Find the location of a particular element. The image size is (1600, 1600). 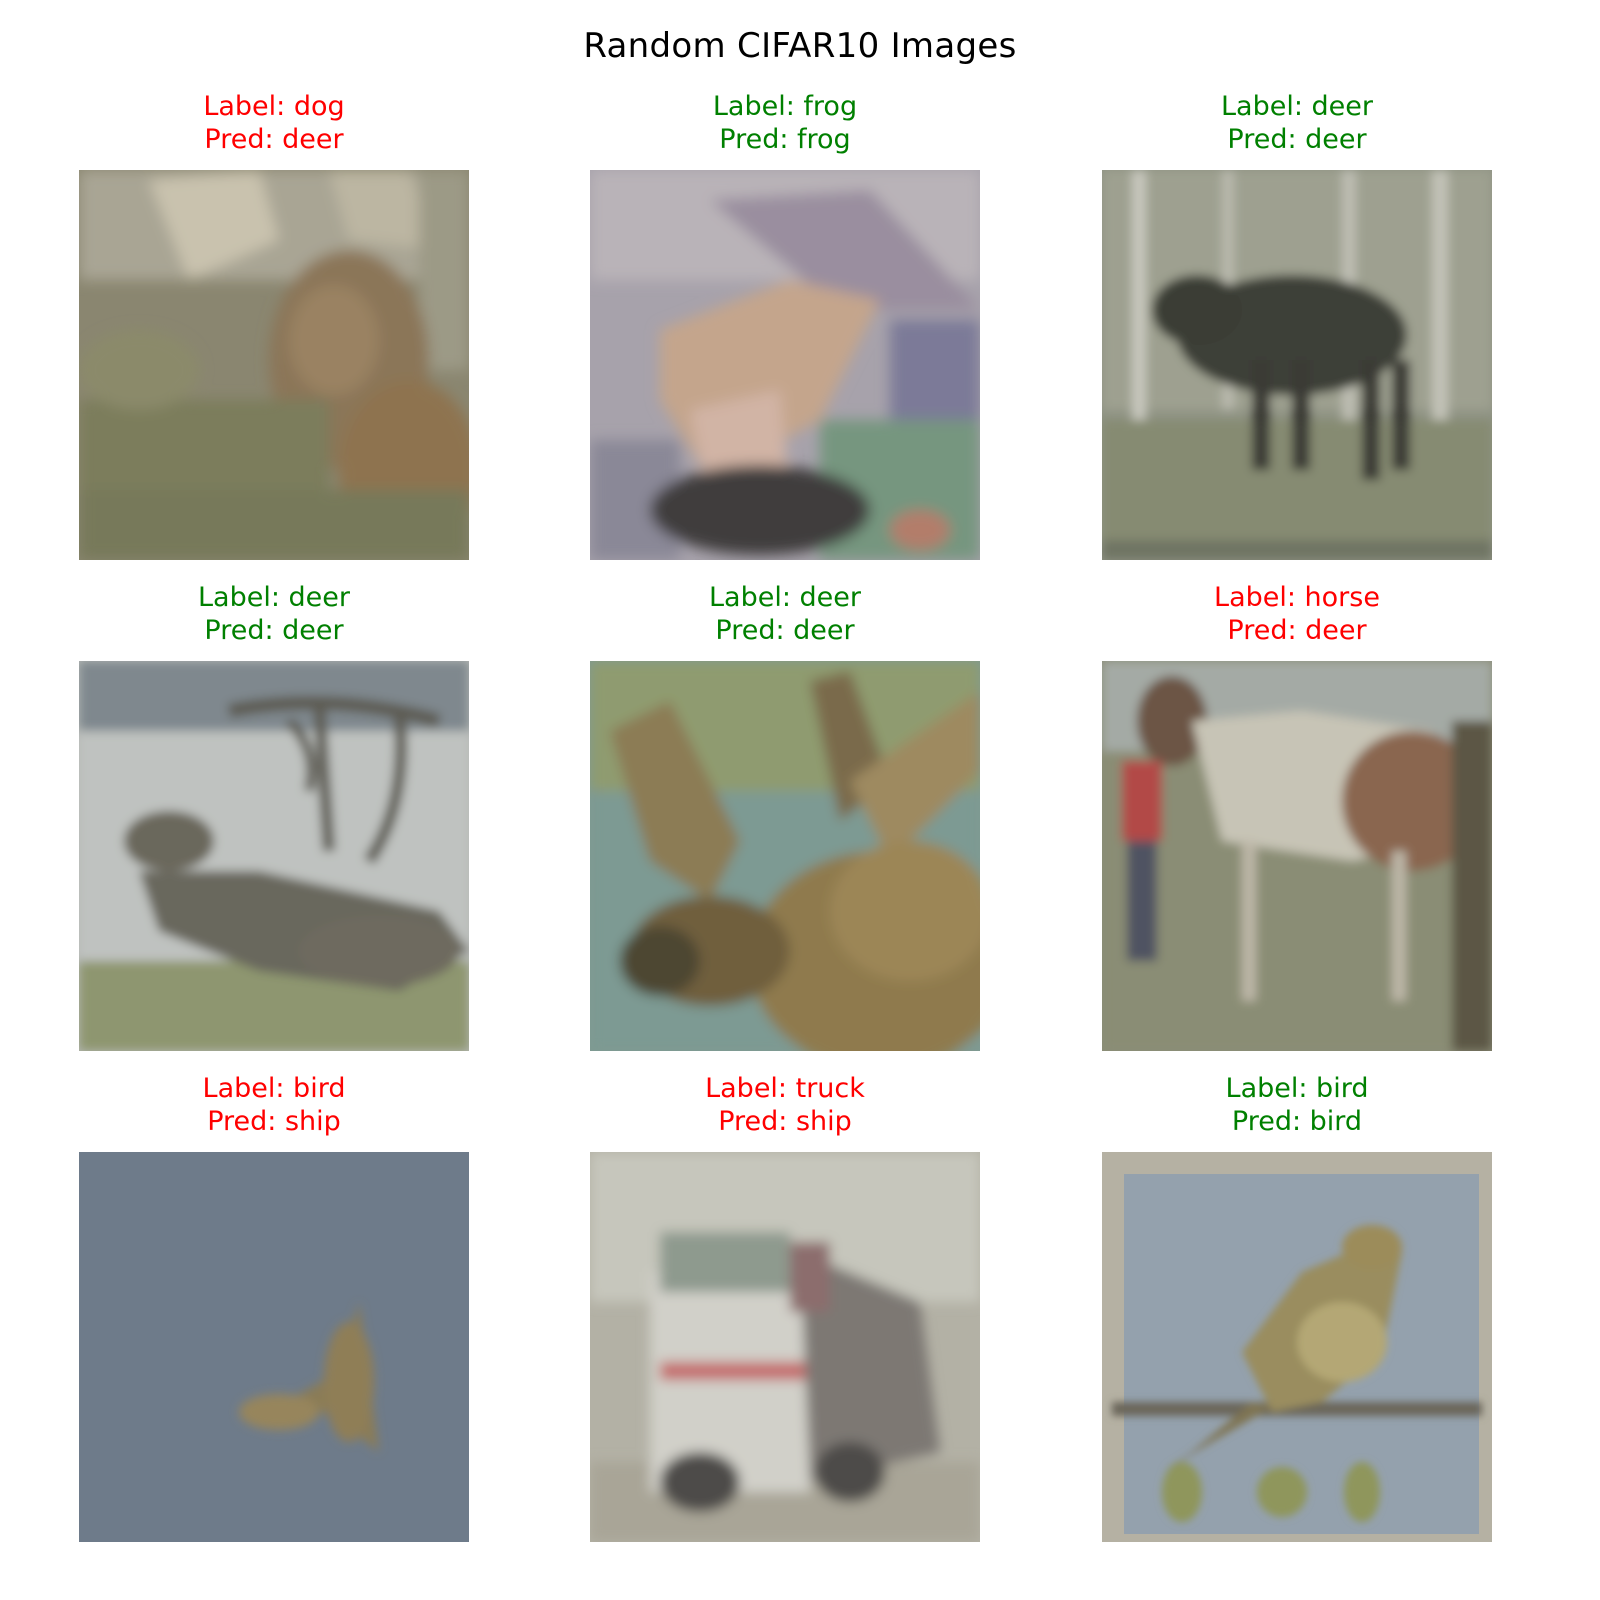

true-label: Label: horse is located at coordinates (1297, 597).